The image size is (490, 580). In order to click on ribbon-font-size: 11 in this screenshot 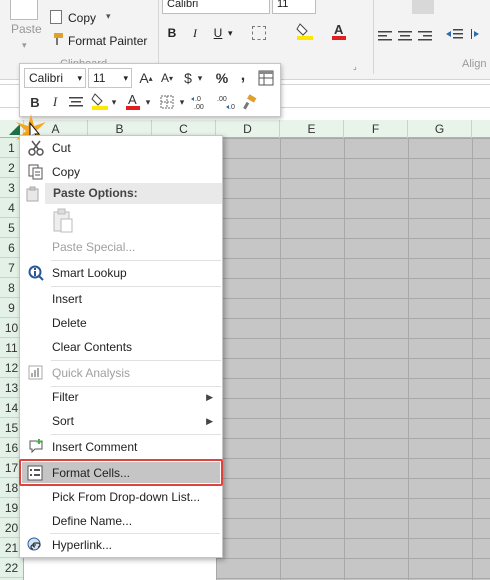, I will do `click(294, 7)`.